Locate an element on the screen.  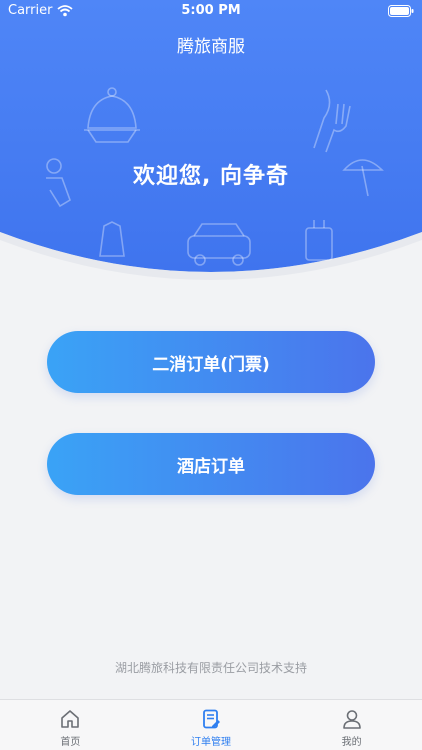
support-text: 湖北腾旅科技有限责任公司技术支持 is located at coordinates (210, 668).